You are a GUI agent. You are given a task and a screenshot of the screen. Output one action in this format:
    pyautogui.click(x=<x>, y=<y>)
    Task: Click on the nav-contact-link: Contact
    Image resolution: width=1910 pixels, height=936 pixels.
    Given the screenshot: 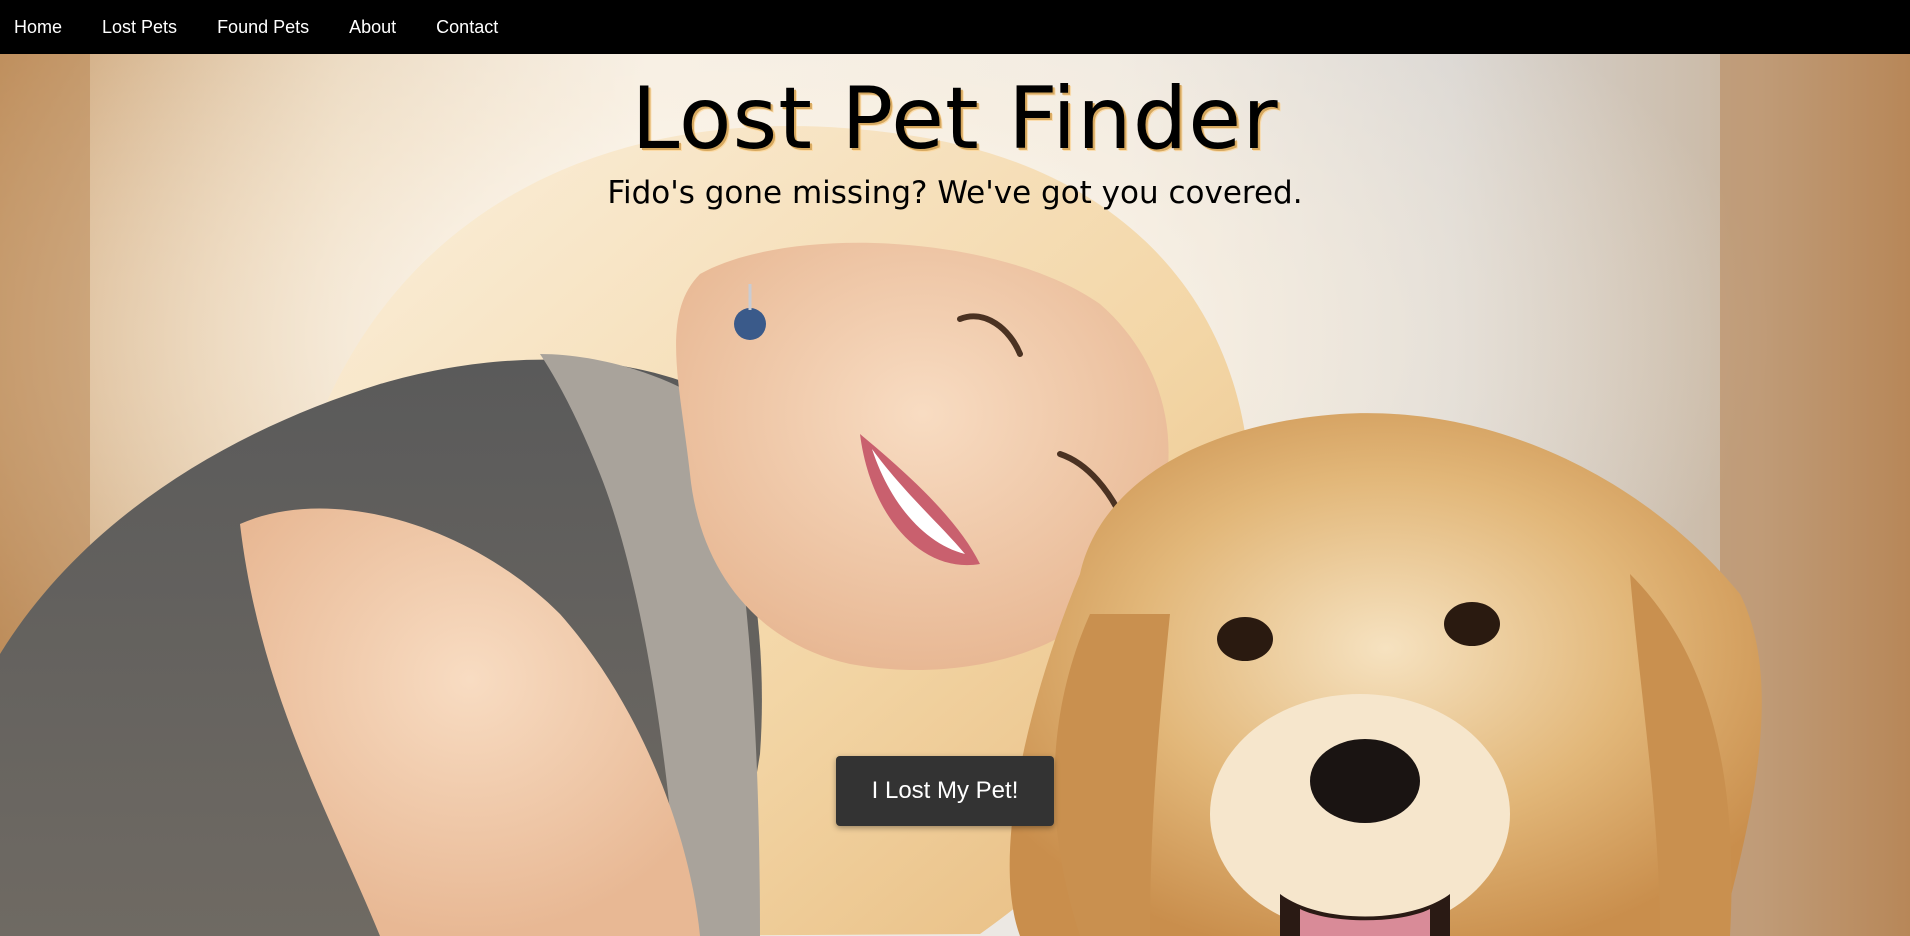 What is the action you would take?
    pyautogui.click(x=467, y=27)
    